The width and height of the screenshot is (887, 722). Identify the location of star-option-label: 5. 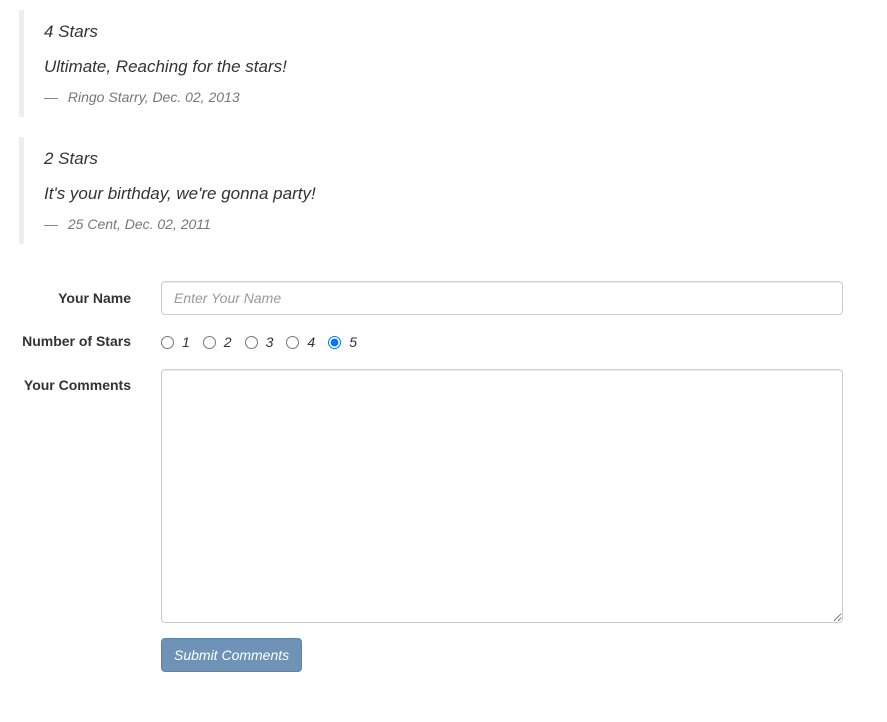
(353, 342).